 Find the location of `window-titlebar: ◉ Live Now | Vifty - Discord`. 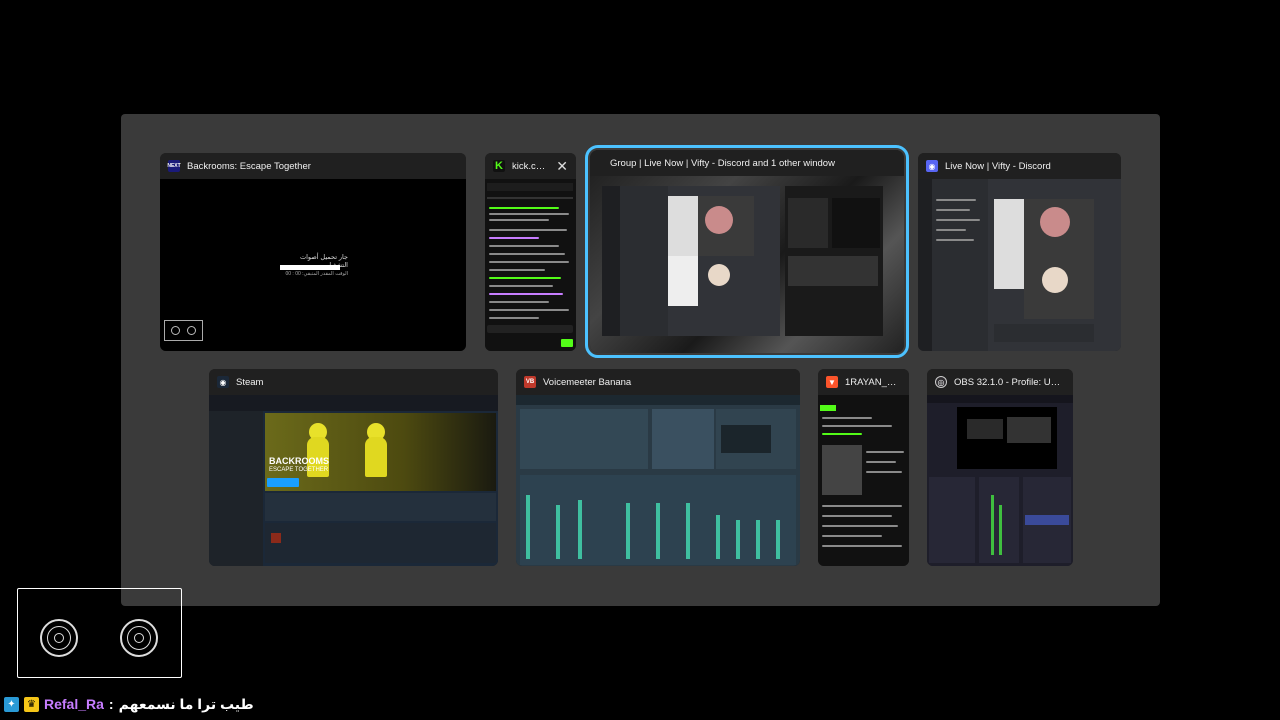

window-titlebar: ◉ Live Now | Vifty - Discord is located at coordinates (1019, 166).